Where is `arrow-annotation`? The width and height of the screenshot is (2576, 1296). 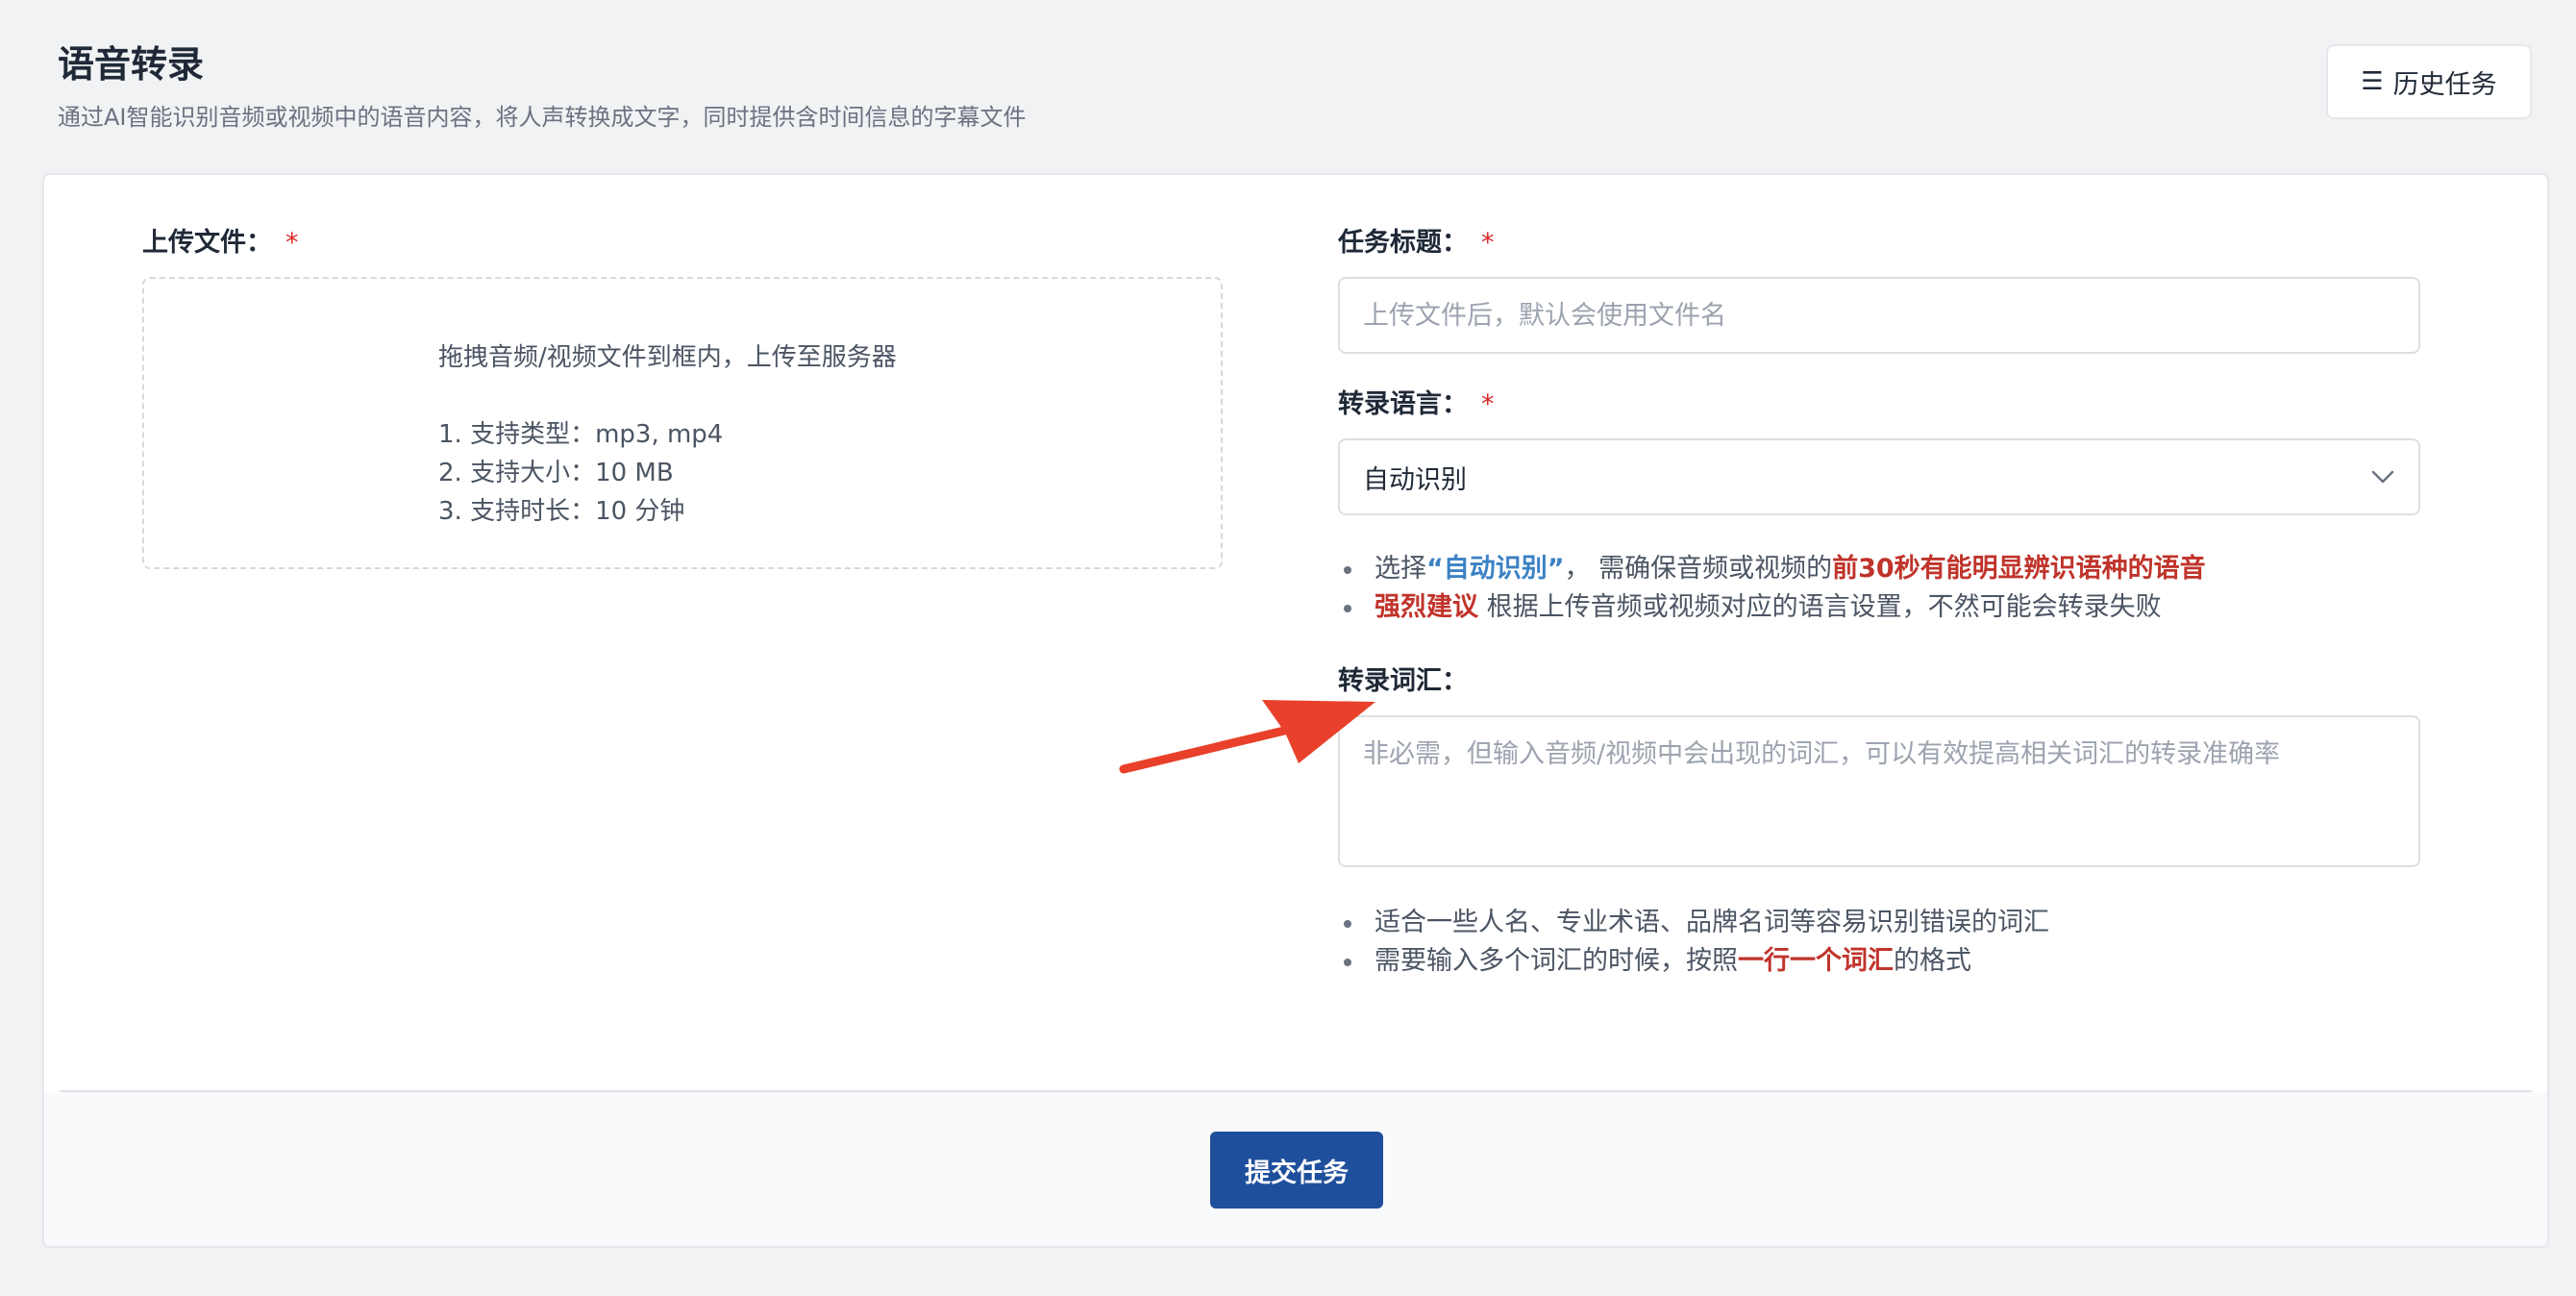 arrow-annotation is located at coordinates (1247, 737).